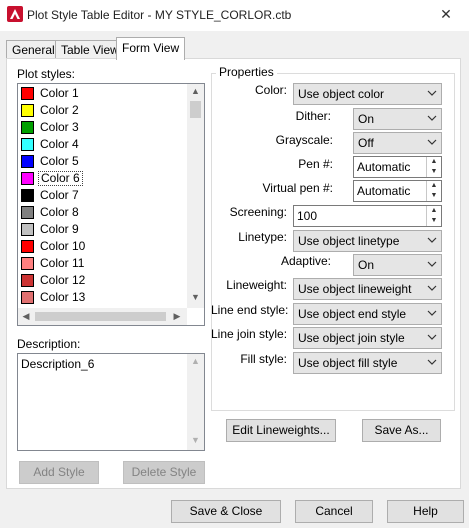 The height and width of the screenshot is (528, 469). What do you see at coordinates (270, 90) in the screenshot?
I see `color-label: Color:` at bounding box center [270, 90].